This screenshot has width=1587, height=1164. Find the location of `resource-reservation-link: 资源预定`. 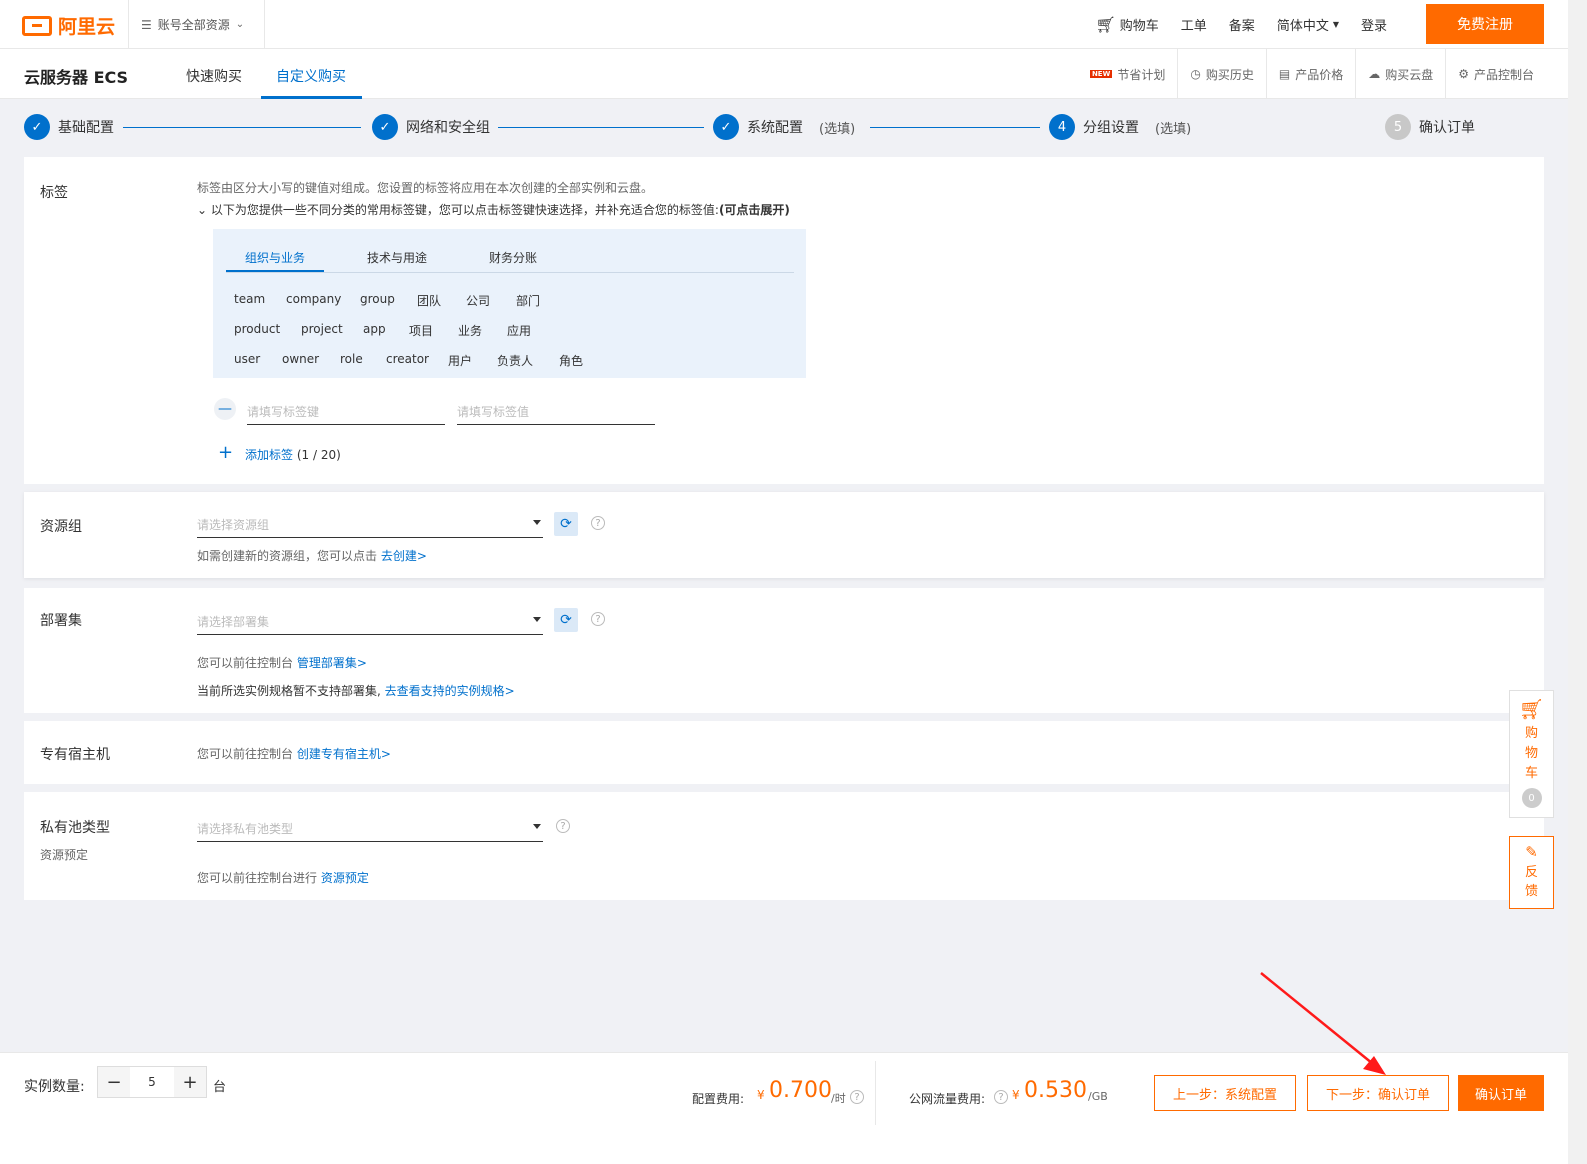

resource-reservation-link: 资源预定 is located at coordinates (345, 878).